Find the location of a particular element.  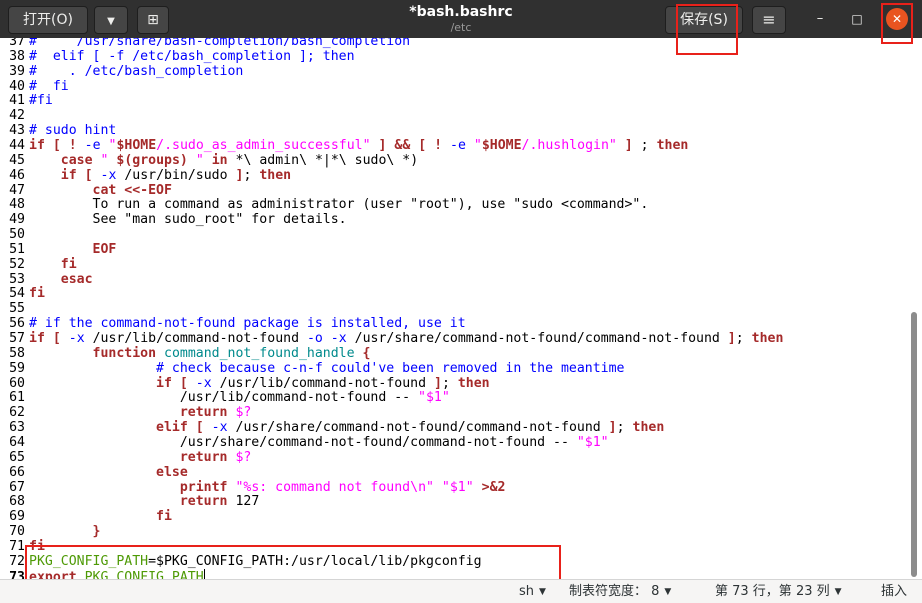

line-number: 59 is located at coordinates (17, 368).